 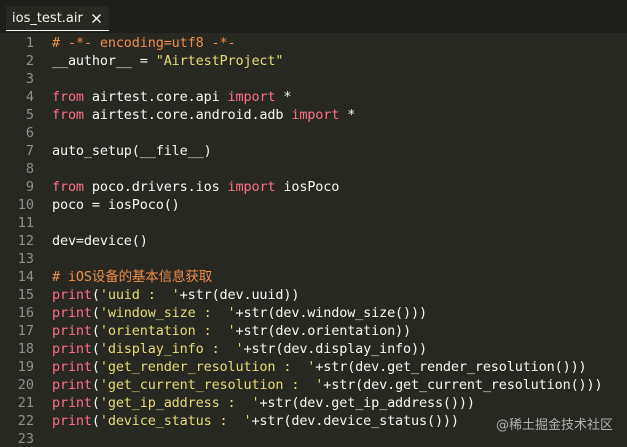 I want to click on code-token-str: 'orientation : ', so click(x=167, y=331).